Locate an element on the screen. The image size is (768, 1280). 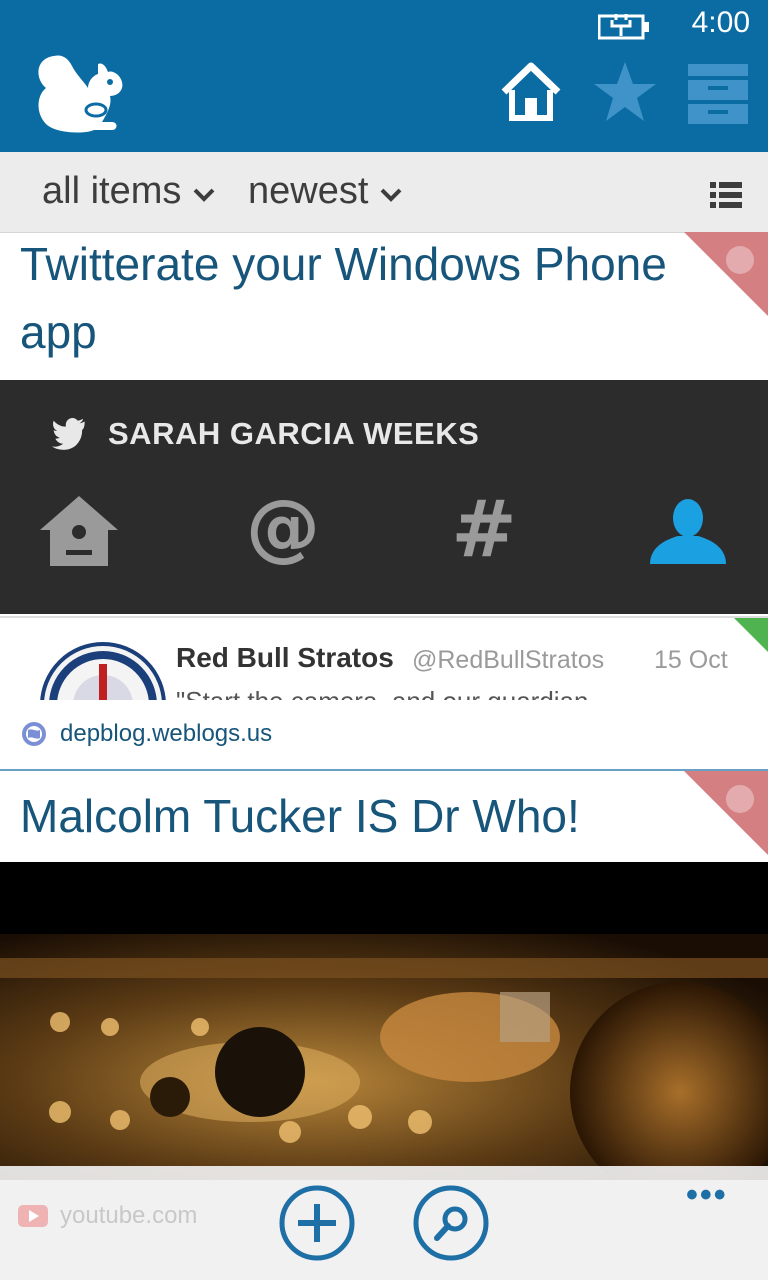
squirrel-logo is located at coordinates (80, 94).